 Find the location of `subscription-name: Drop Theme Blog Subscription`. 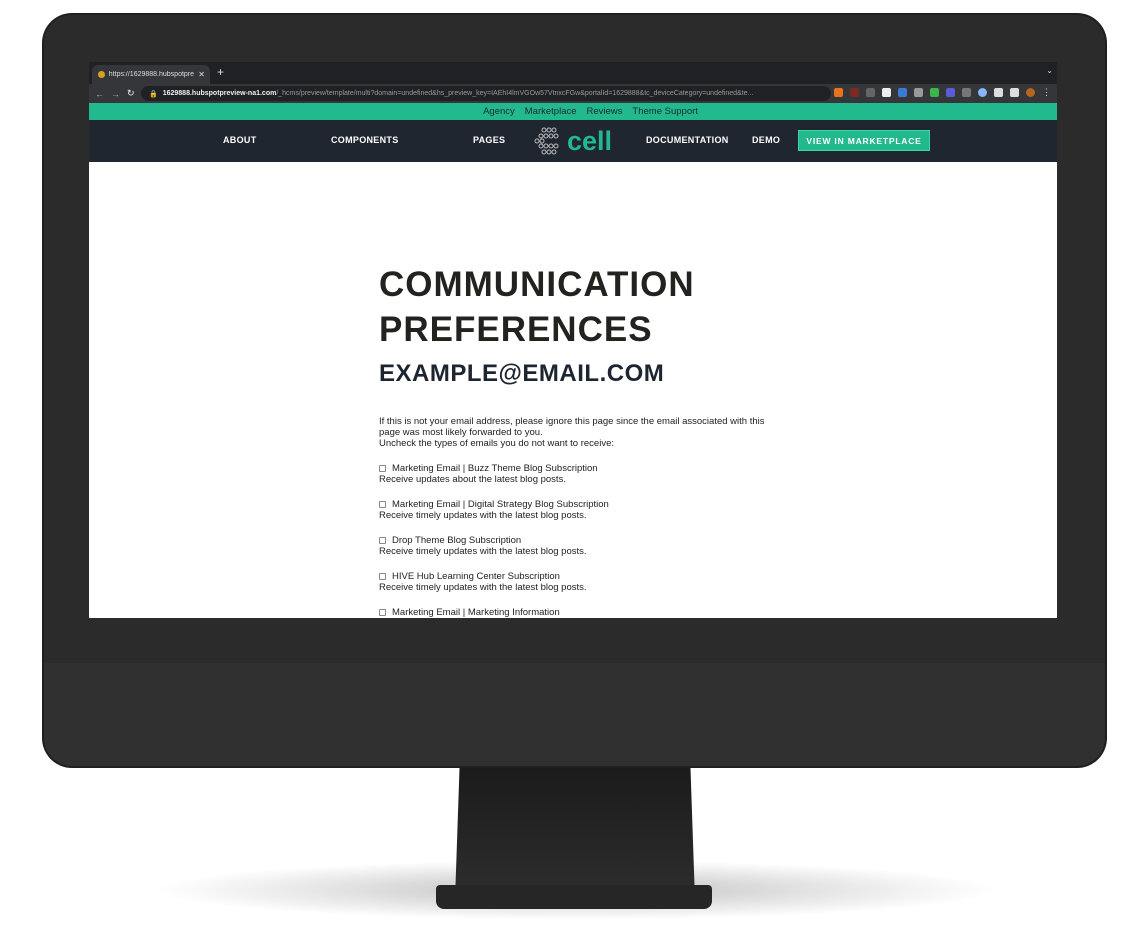

subscription-name: Drop Theme Blog Subscription is located at coordinates (457, 540).